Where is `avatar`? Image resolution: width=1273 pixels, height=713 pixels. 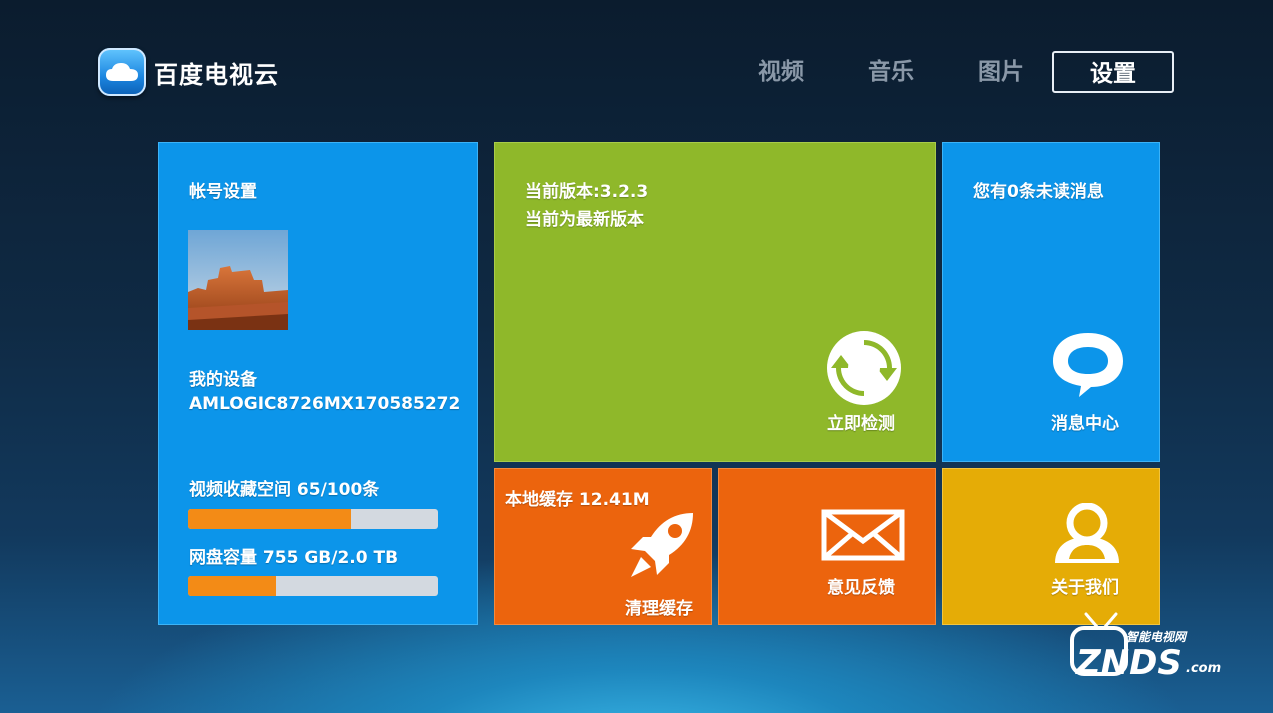 avatar is located at coordinates (238, 280).